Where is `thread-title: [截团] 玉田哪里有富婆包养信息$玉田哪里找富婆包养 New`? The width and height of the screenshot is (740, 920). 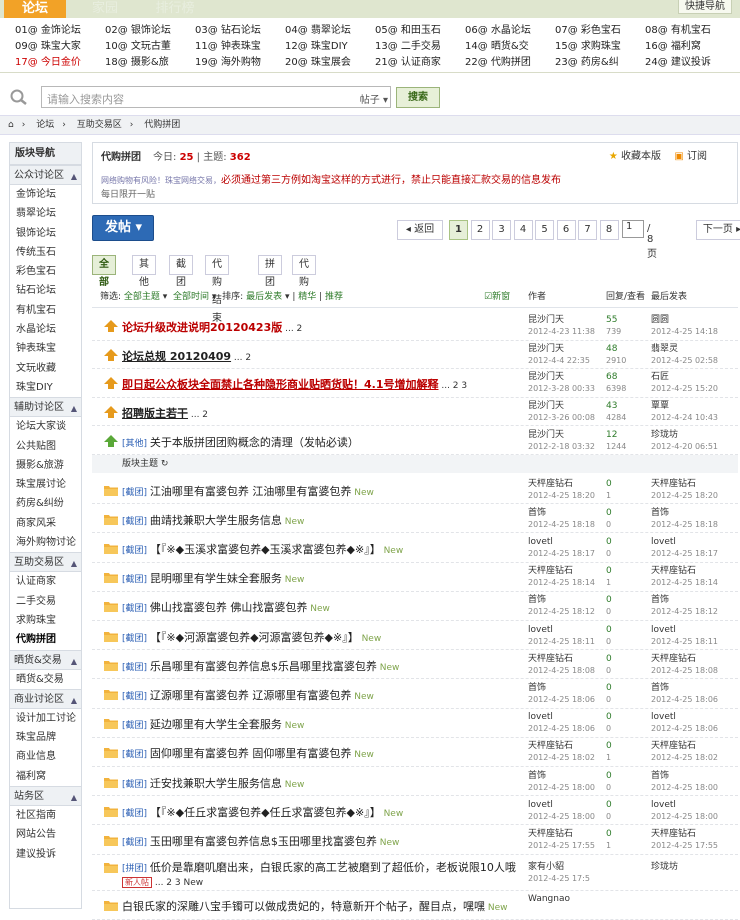 thread-title: [截团] 玉田哪里有富婆包养信息$玉田哪里找富婆包养 New is located at coordinates (260, 841).